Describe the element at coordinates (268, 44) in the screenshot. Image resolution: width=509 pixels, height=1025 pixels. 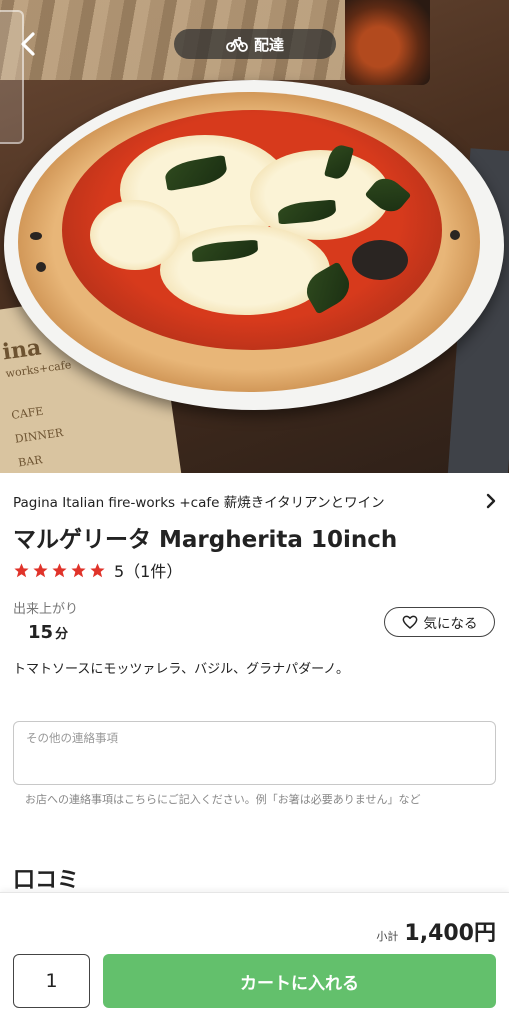
I see `delivery-label: 配達` at that location.